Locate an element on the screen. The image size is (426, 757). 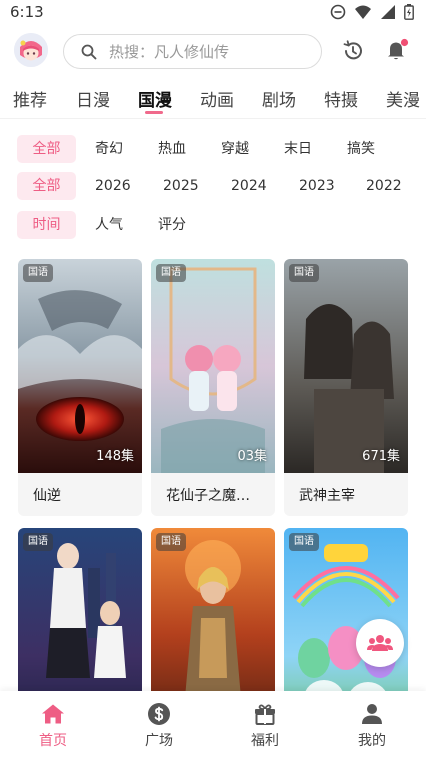
community-fab is located at coordinates (380, 643).